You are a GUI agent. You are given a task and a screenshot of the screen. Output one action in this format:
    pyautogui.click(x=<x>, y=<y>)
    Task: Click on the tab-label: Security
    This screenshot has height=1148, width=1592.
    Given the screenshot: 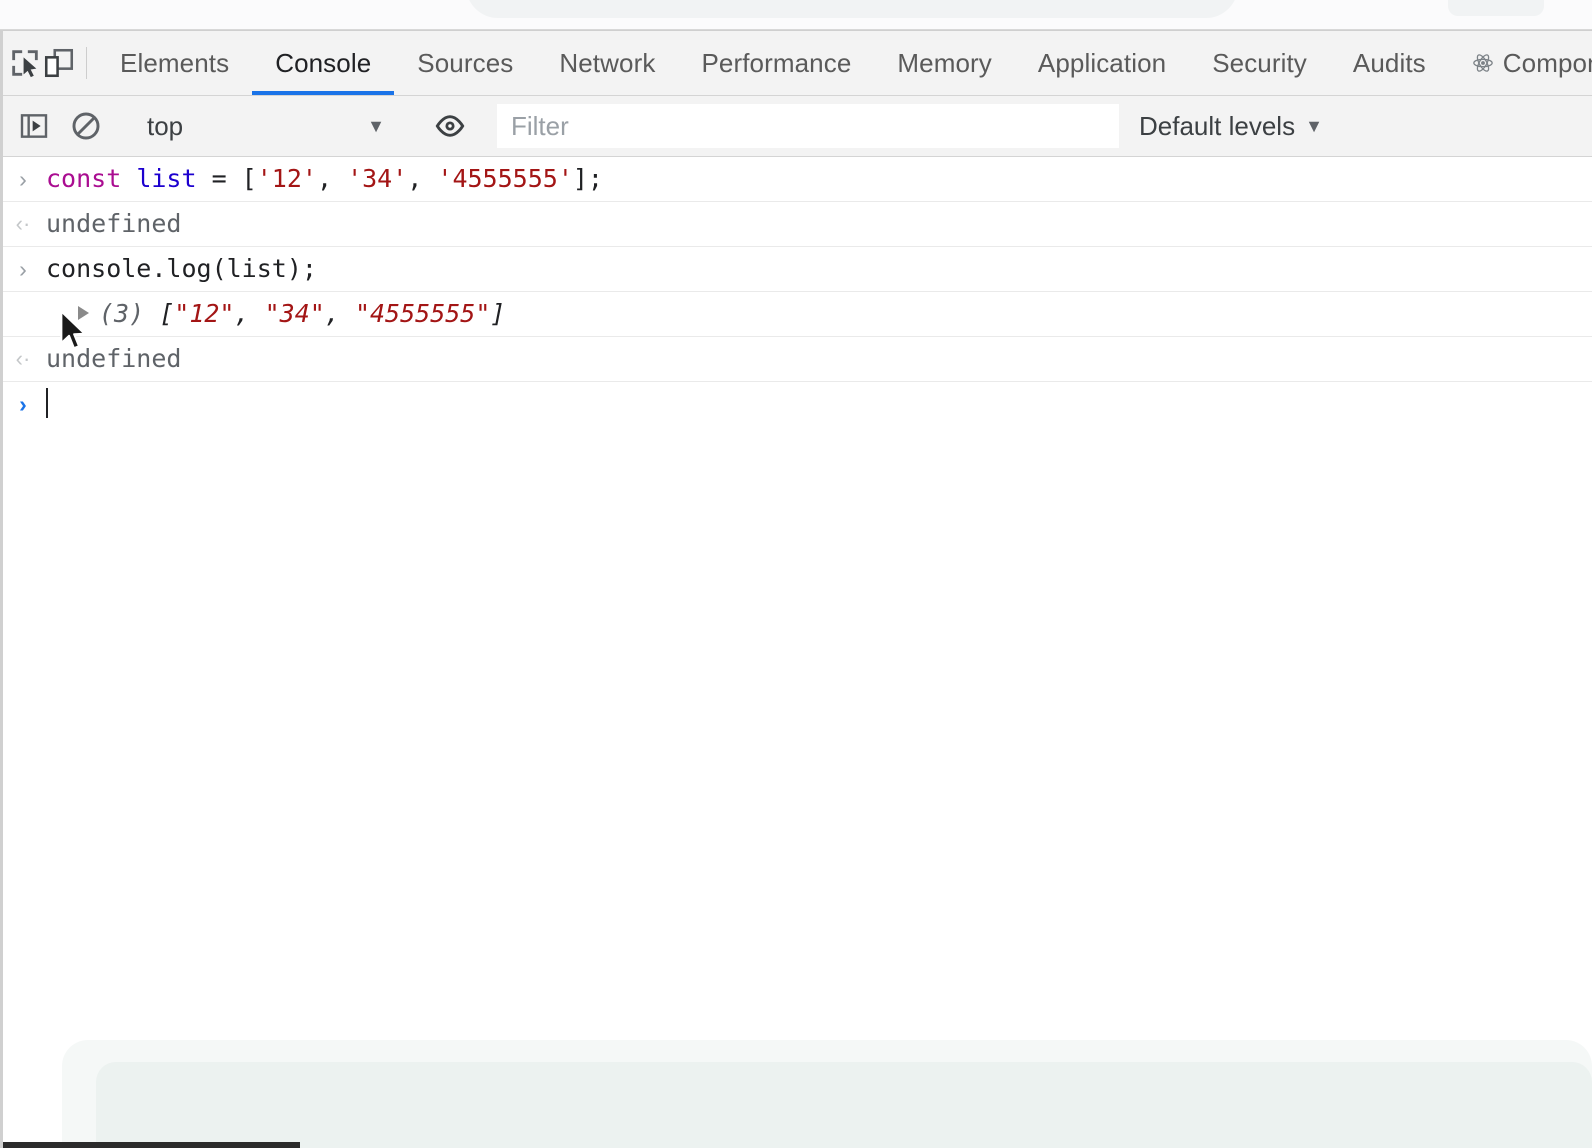 What is the action you would take?
    pyautogui.click(x=1259, y=62)
    